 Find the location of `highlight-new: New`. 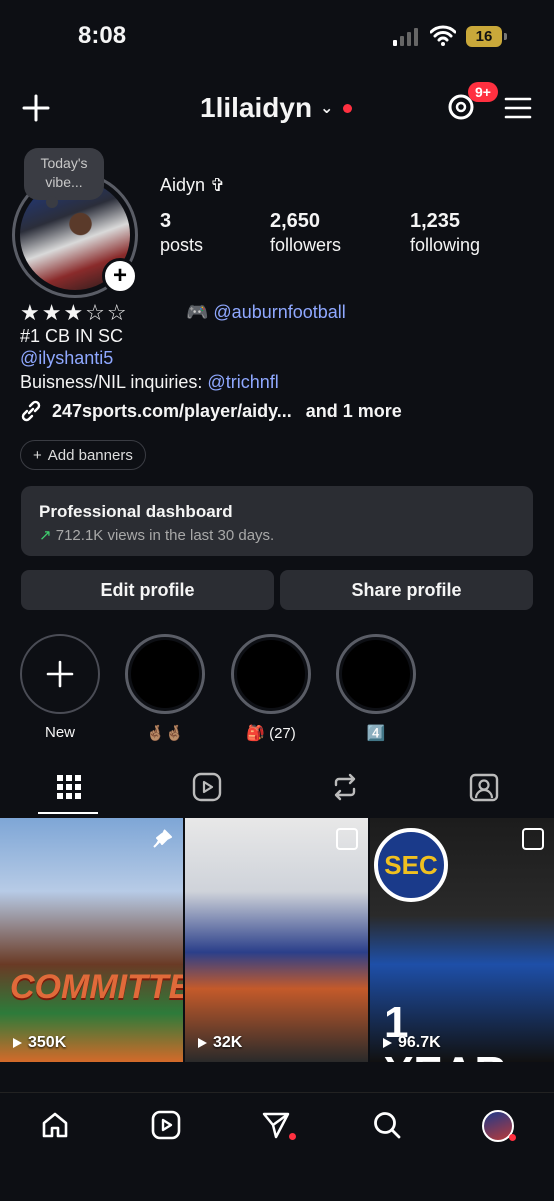

highlight-new: New is located at coordinates (60, 687).